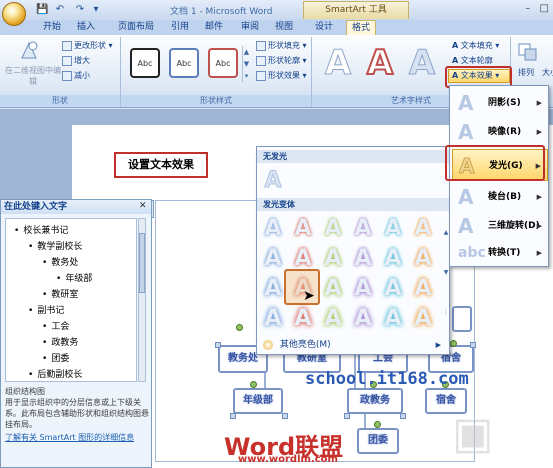 Image resolution: width=553 pixels, height=468 pixels. What do you see at coordinates (353, 156) in the screenshot?
I see `no-glow-header: 无发光` at bounding box center [353, 156].